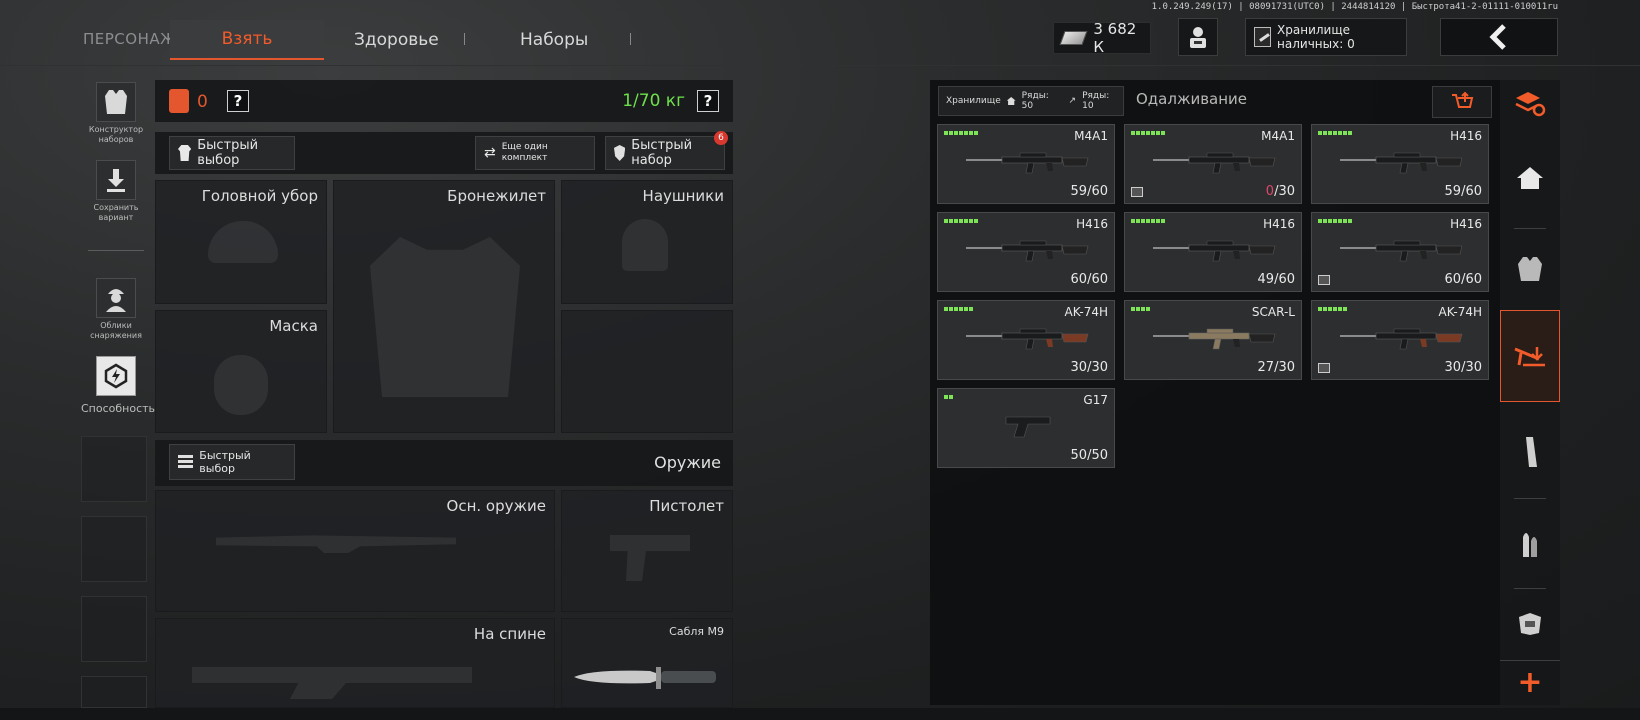 This screenshot has width=1640, height=720. What do you see at coordinates (1276, 367) in the screenshot?
I see `ammo-count: 27/30` at bounding box center [1276, 367].